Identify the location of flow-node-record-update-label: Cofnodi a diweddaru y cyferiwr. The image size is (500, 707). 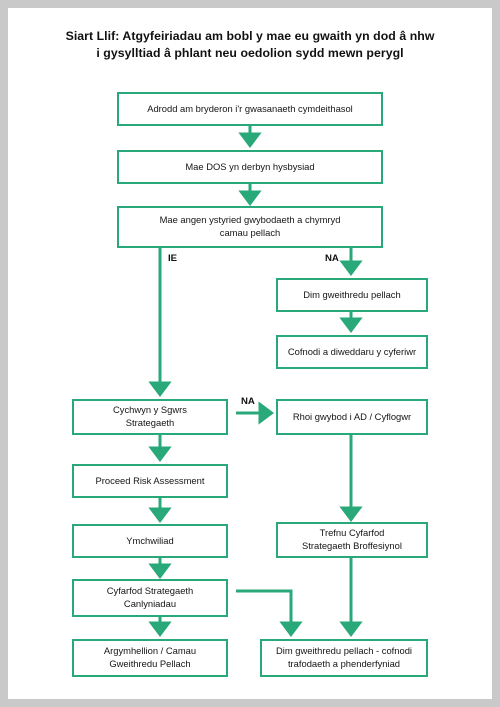
(352, 351).